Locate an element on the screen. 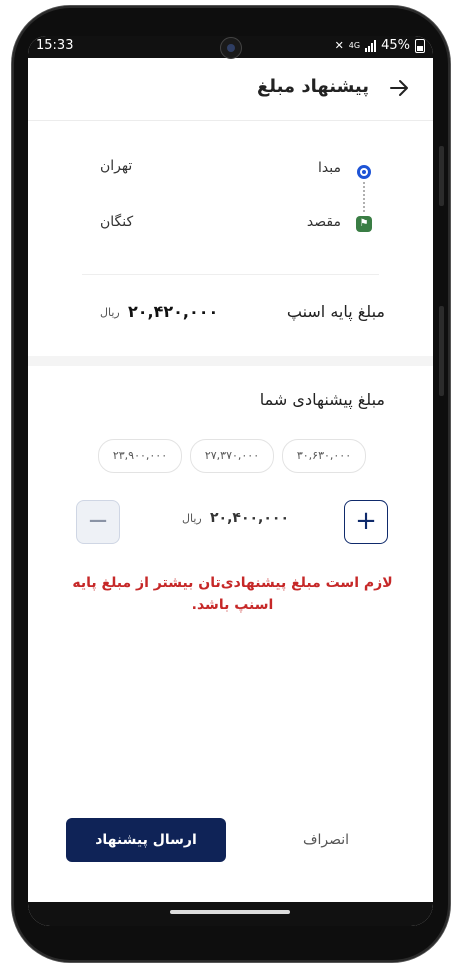 Image resolution: width=462 pixels, height=967 pixels. power-button is located at coordinates (441, 351).